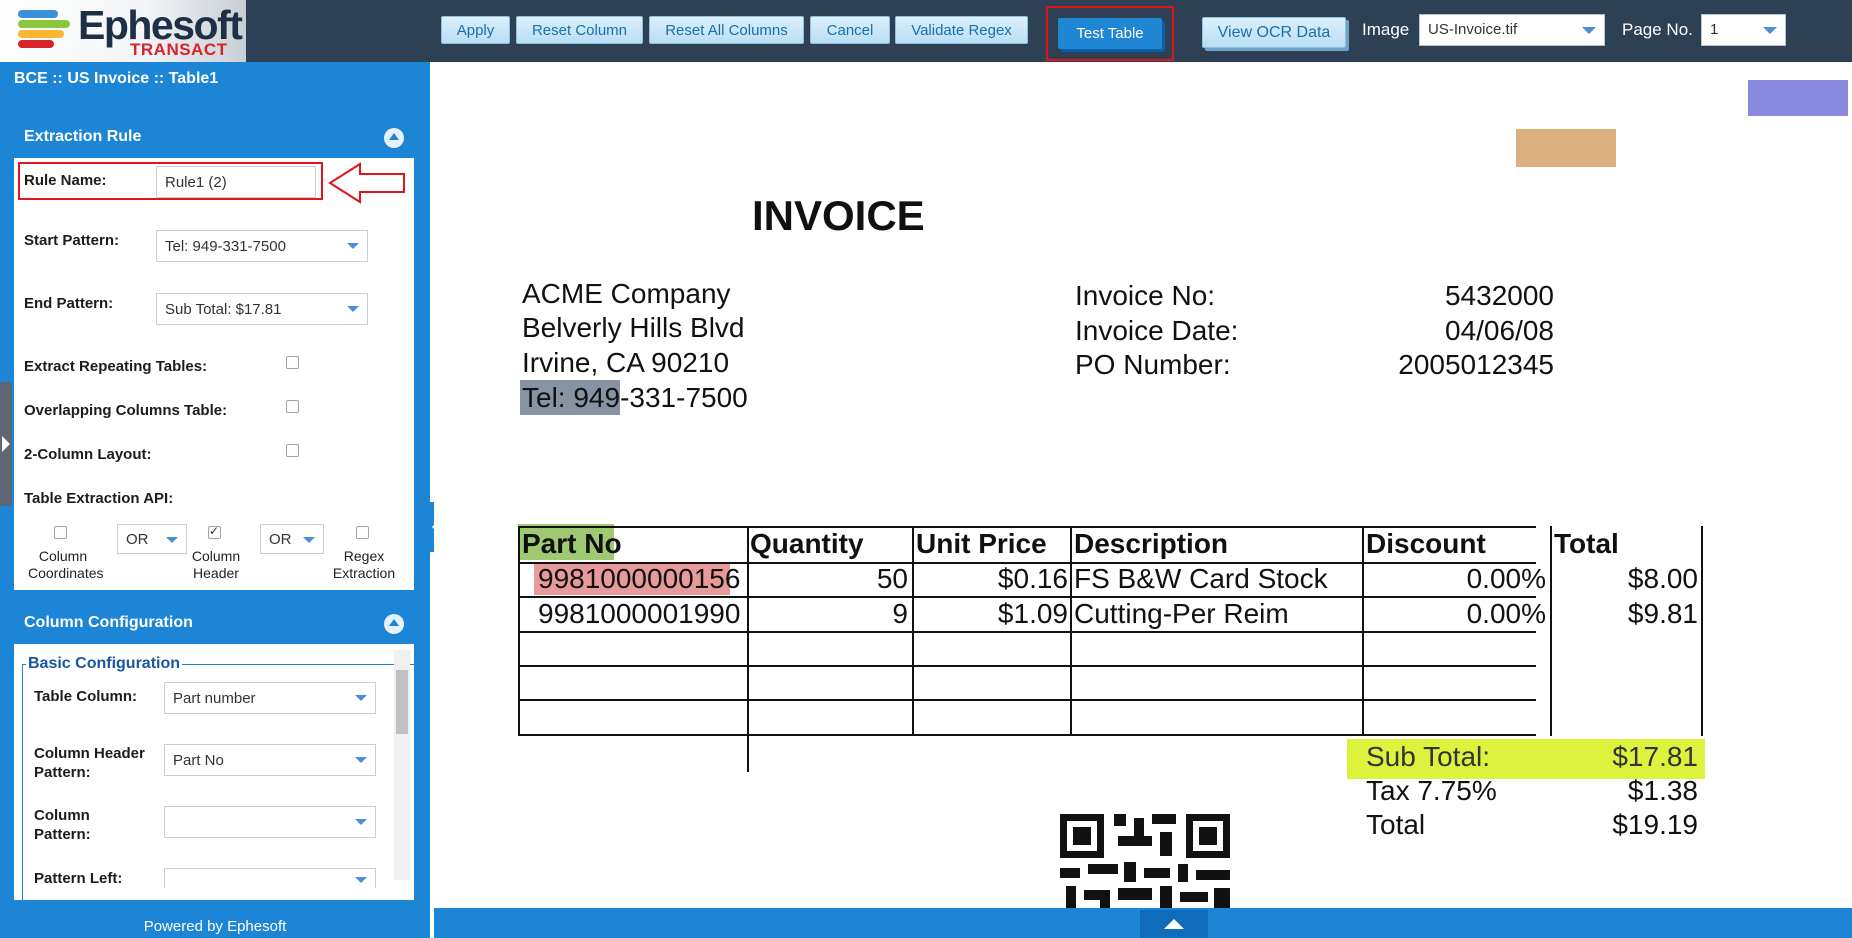 This screenshot has width=1852, height=938. What do you see at coordinates (1153, 364) in the screenshot?
I see `po-number-label: PO Number:` at bounding box center [1153, 364].